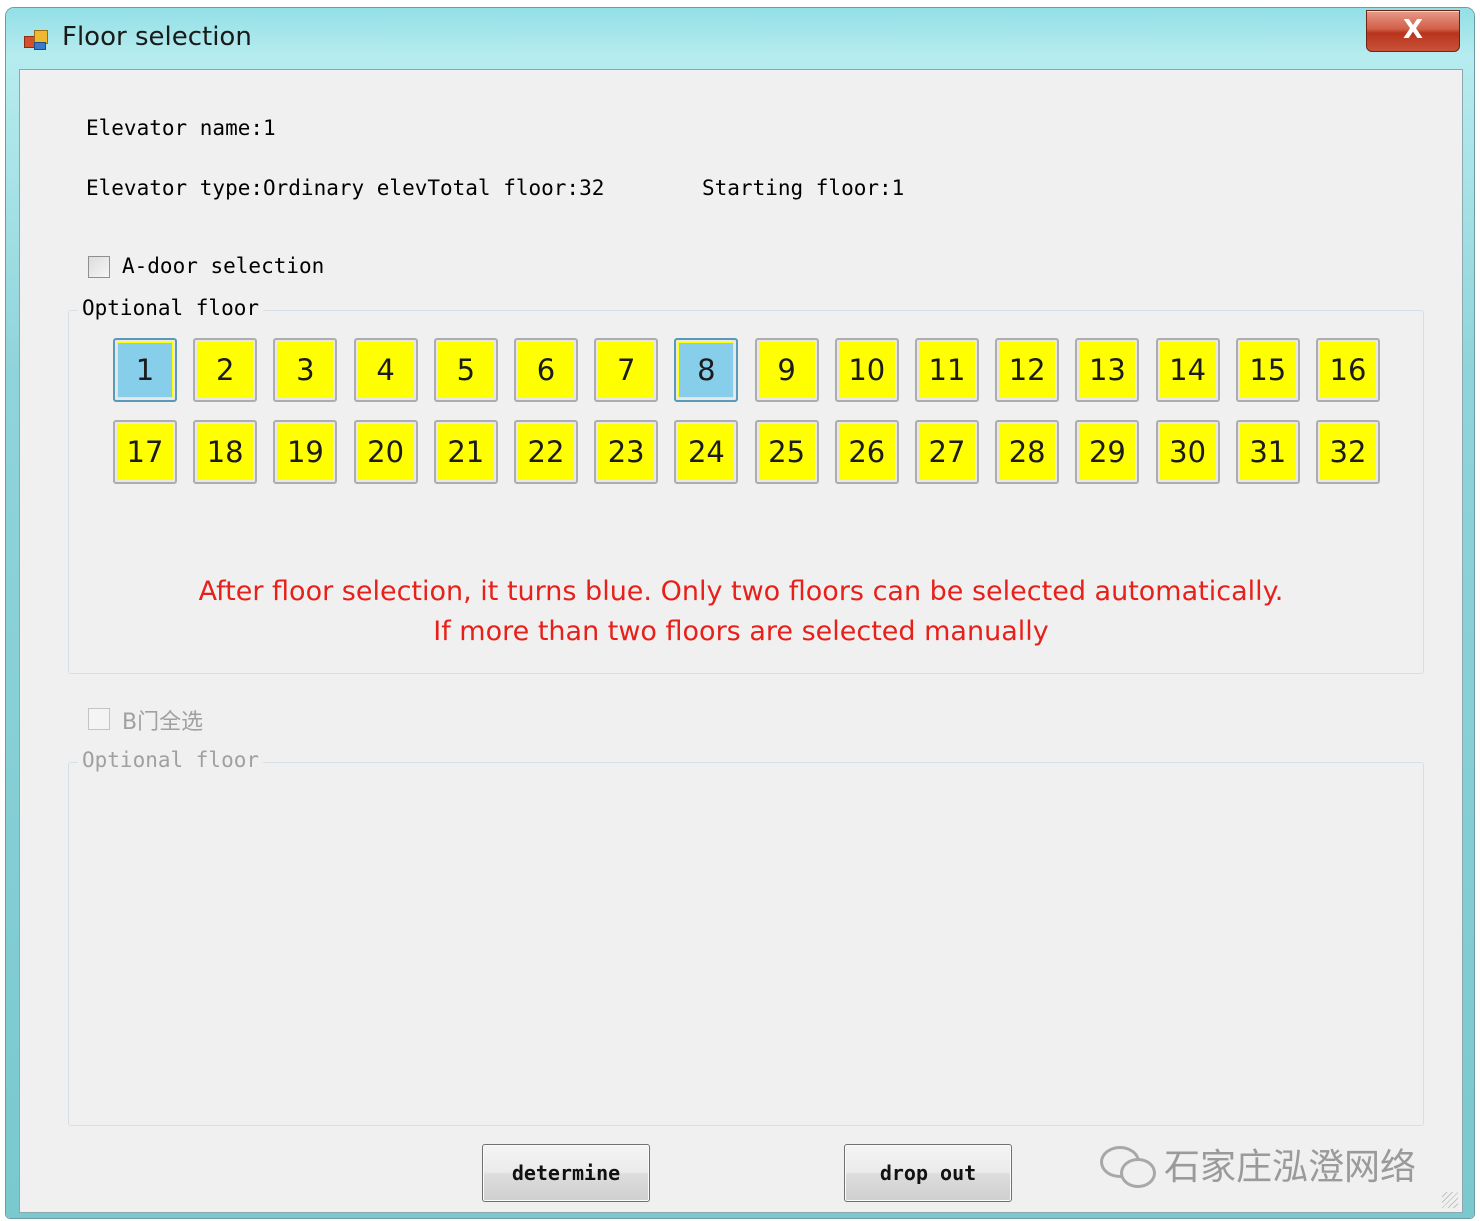 This screenshot has width=1480, height=1221. I want to click on floor-button-label: 10, so click(866, 370).